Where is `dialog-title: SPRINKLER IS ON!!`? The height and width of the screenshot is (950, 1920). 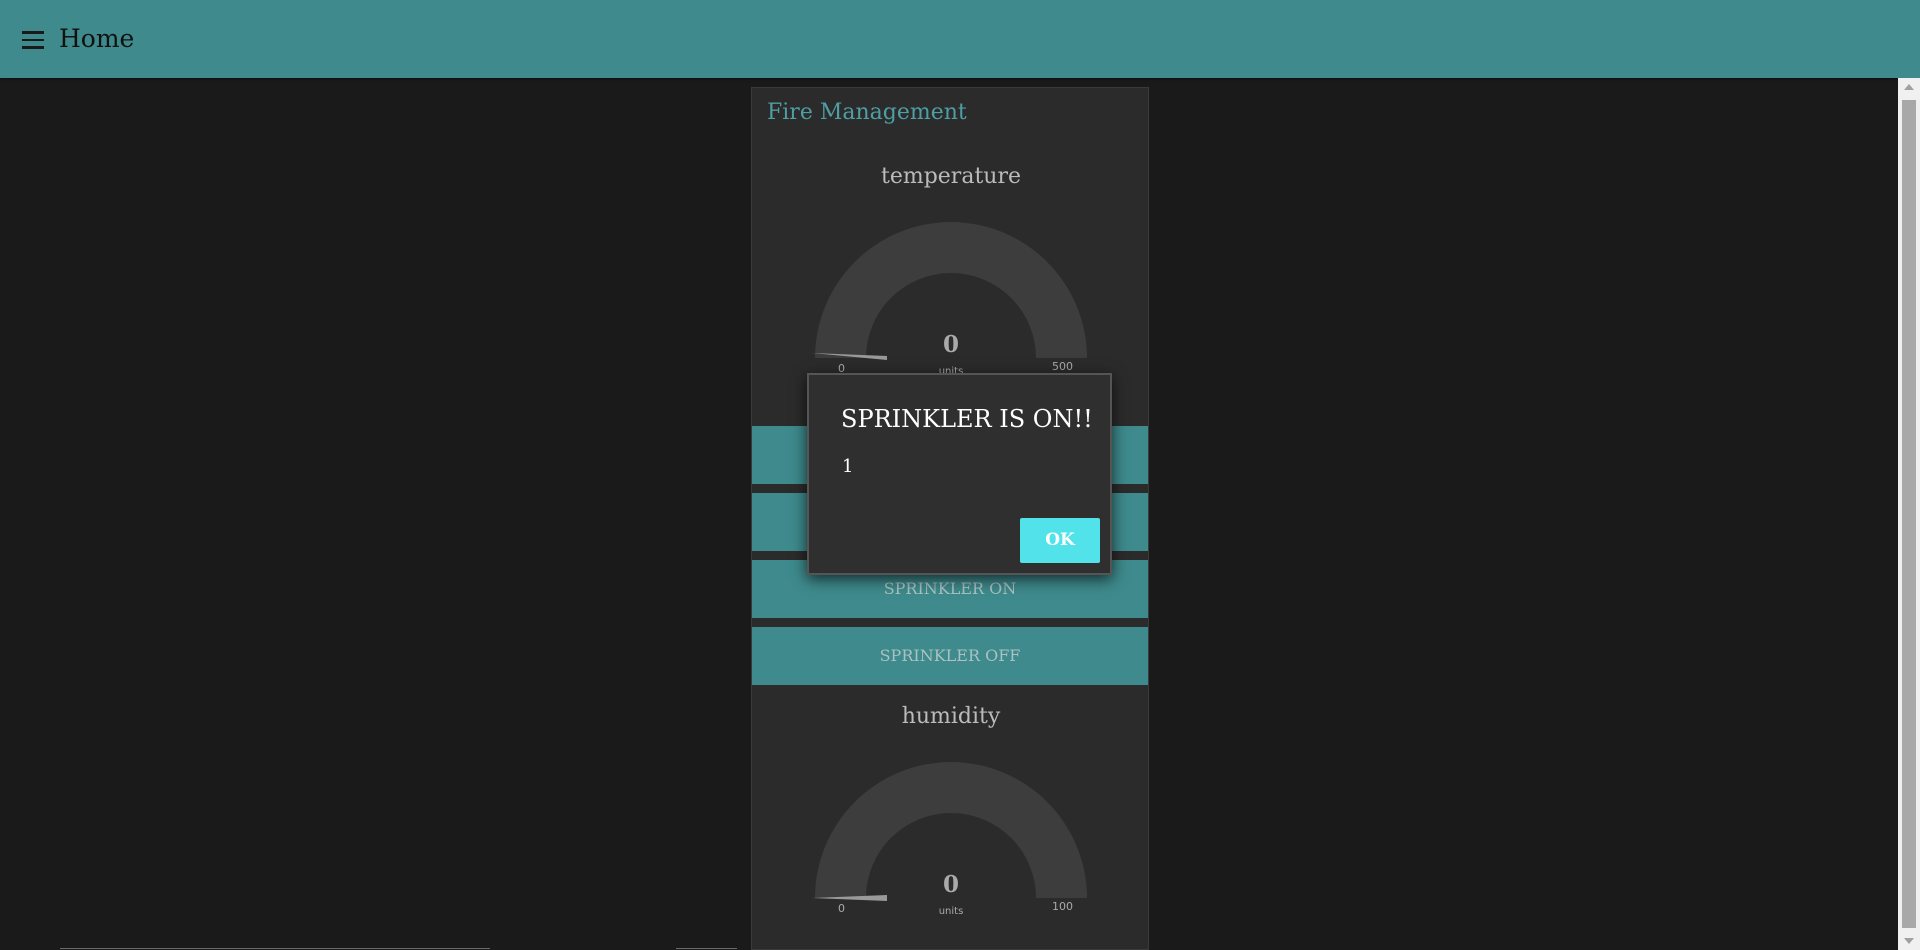
dialog-title: SPRINKLER IS ON!! is located at coordinates (967, 419).